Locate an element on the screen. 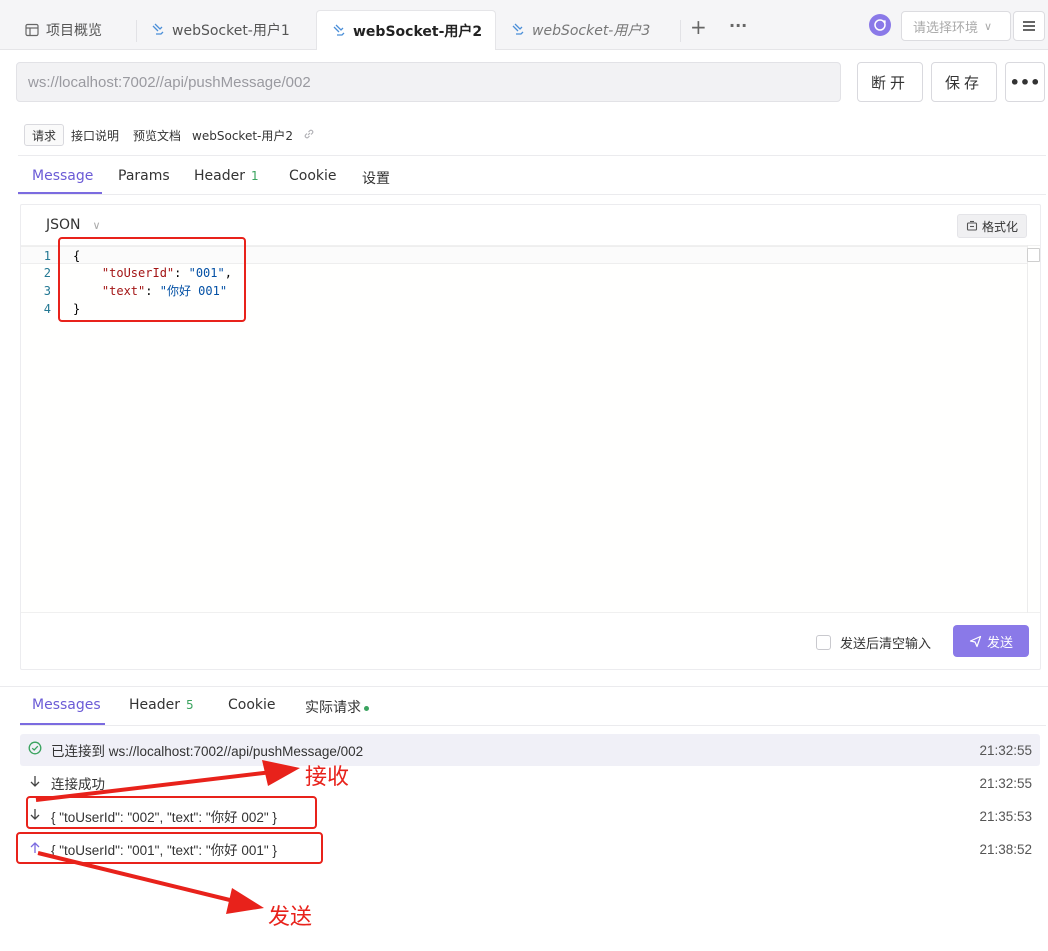 Image resolution: width=1048 pixels, height=951 pixels. tab-websocket-user3: webSocket-用户3 is located at coordinates (586, 30).